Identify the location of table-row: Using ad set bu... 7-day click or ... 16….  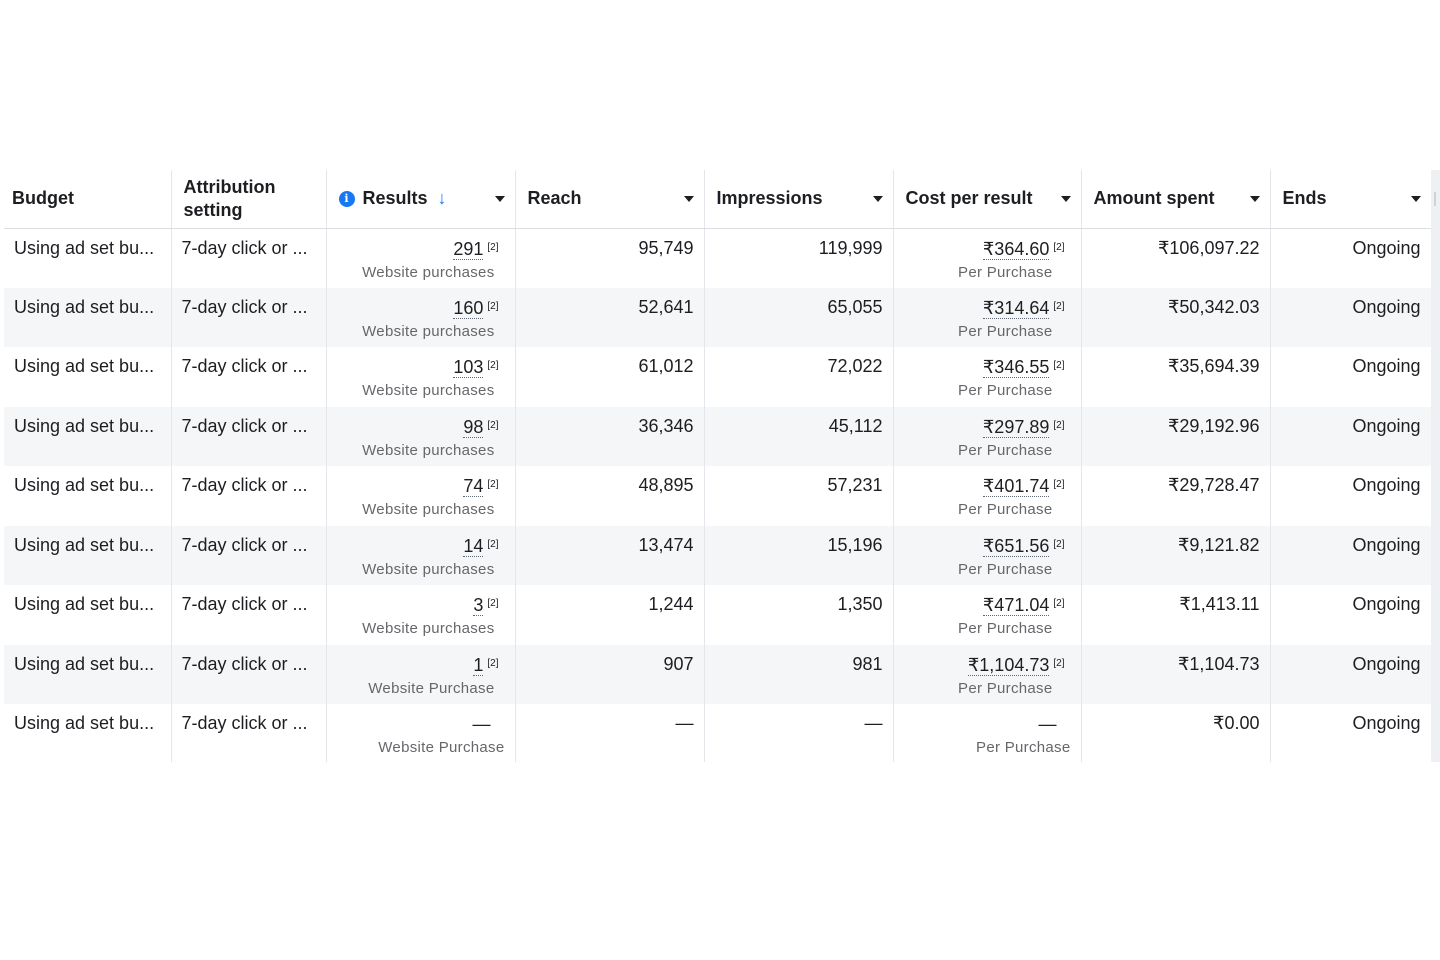
(717, 317).